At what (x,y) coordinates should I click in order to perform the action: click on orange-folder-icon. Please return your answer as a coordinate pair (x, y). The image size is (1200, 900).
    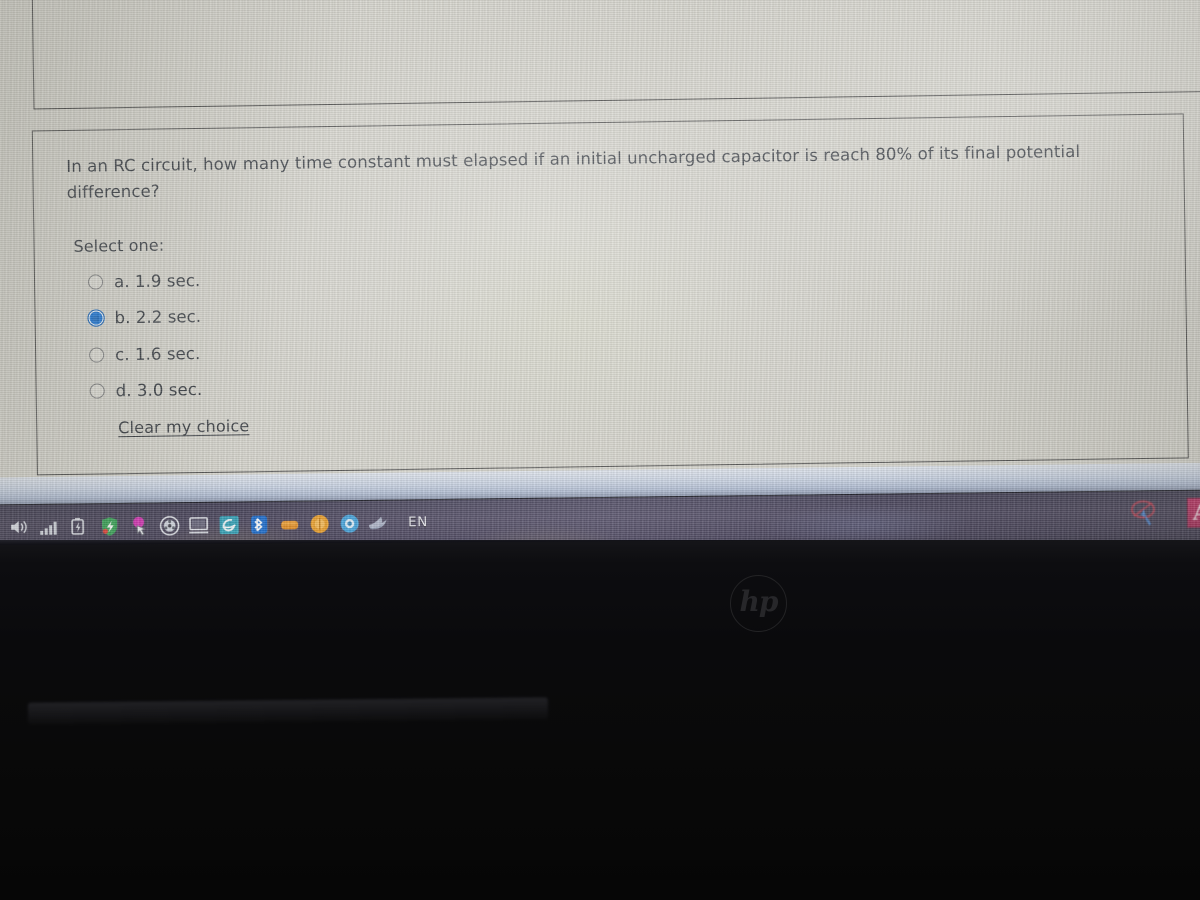
    Looking at the image, I should click on (289, 523).